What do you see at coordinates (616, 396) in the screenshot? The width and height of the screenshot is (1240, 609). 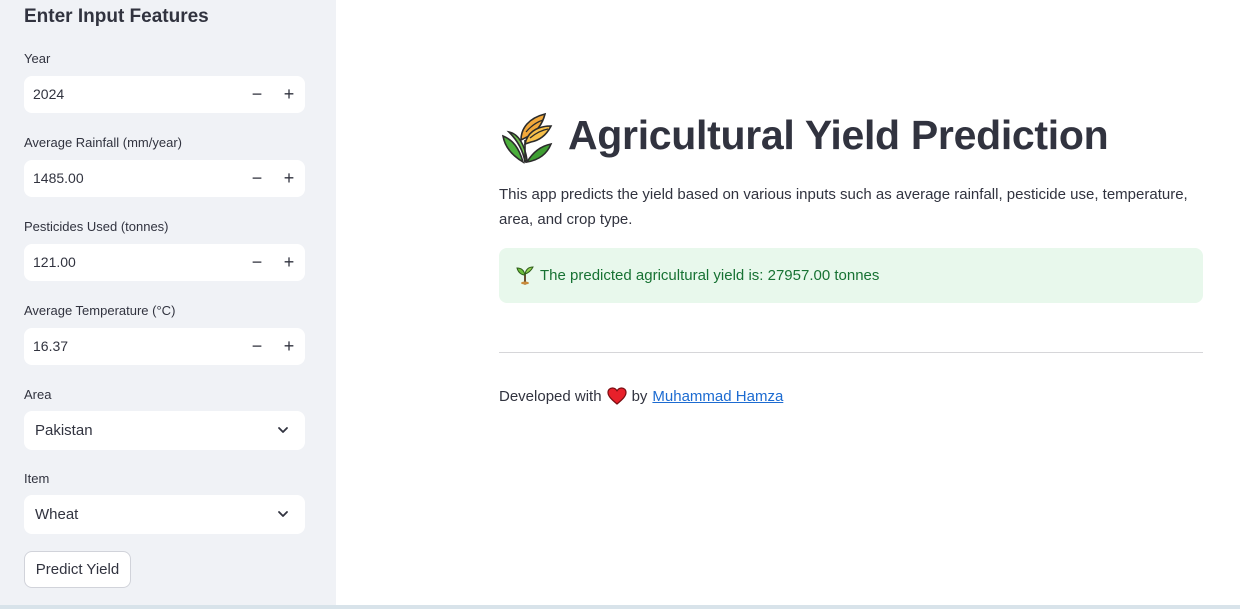 I see `heart-icon` at bounding box center [616, 396].